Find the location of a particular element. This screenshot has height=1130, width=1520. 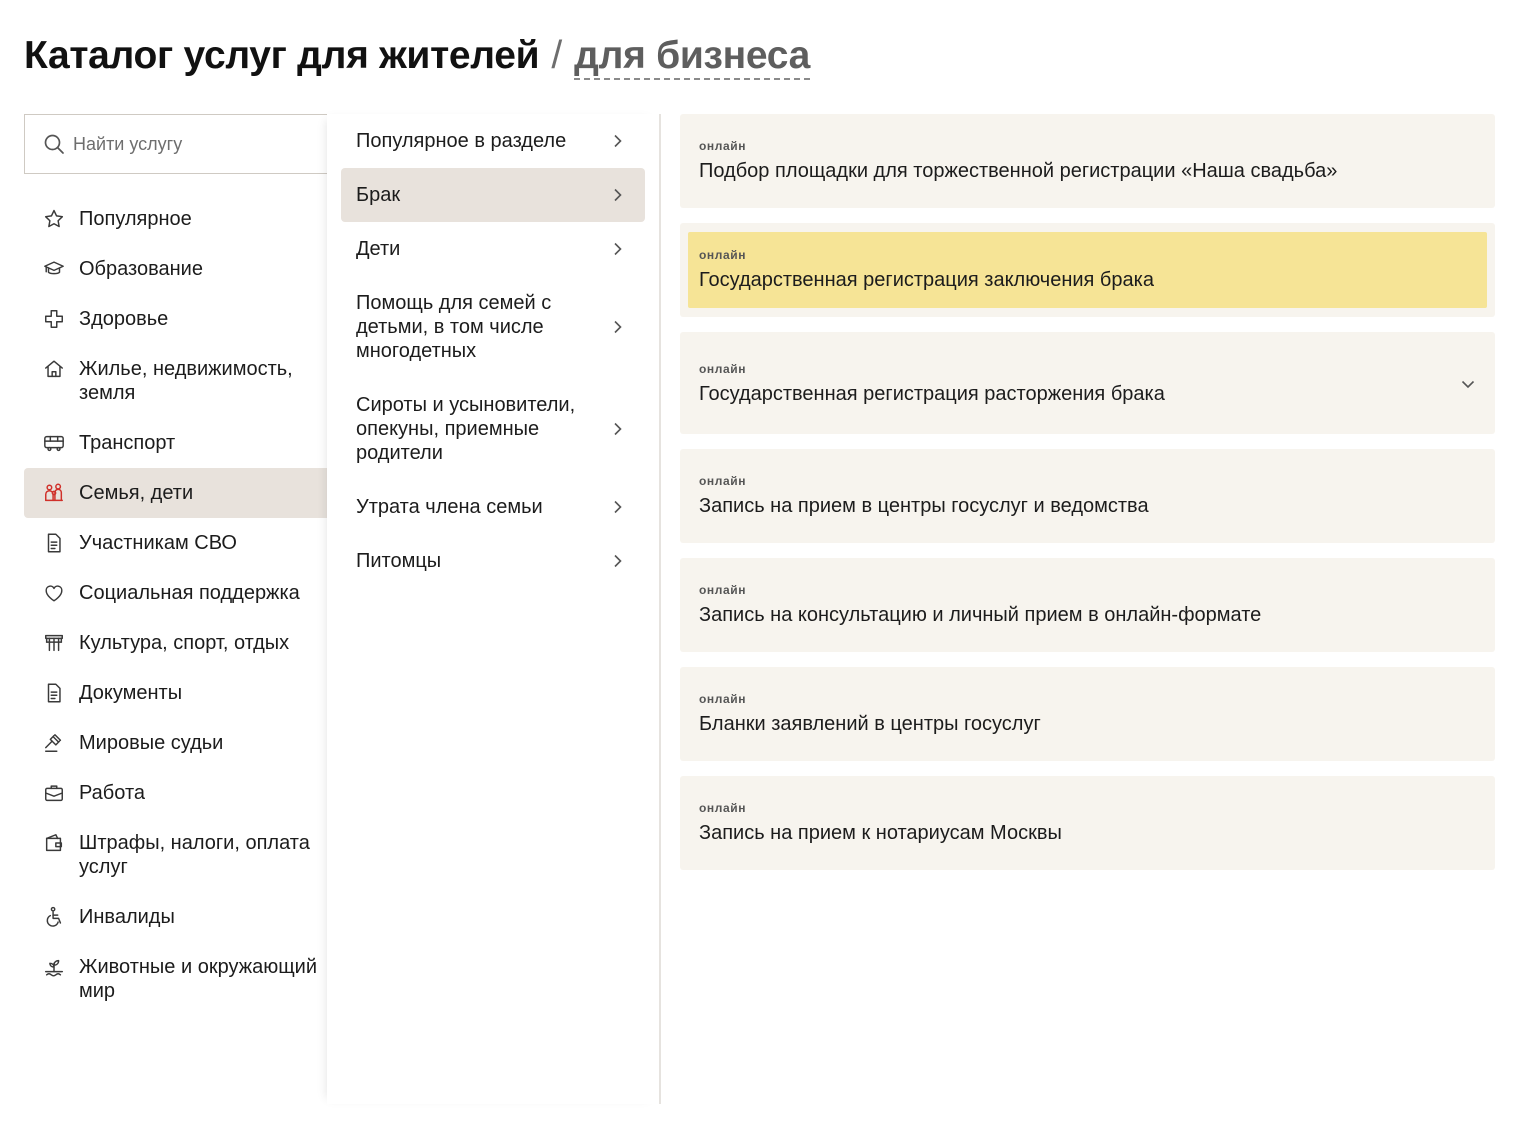

category-item-disabled: Инвалиды is located at coordinates (175, 917).